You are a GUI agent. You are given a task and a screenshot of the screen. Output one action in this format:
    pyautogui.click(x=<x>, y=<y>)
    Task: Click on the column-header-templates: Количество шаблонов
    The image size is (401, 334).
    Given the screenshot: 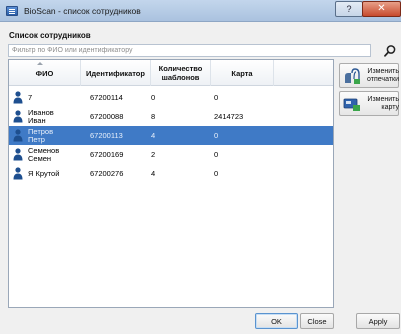 What is the action you would take?
    pyautogui.click(x=181, y=73)
    